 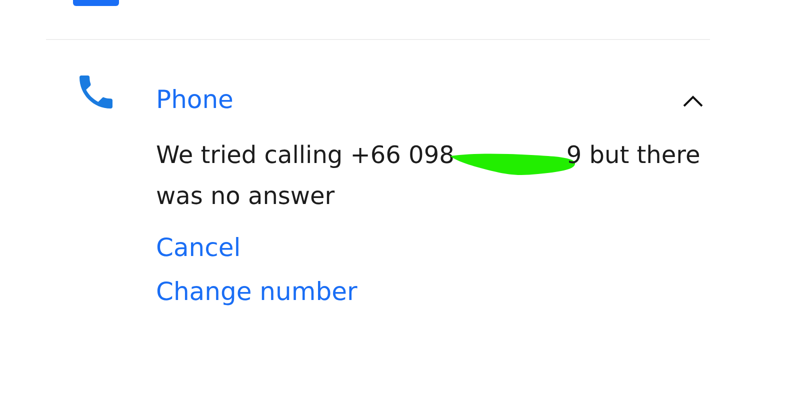 I want to click on message-text: was no answer, so click(x=245, y=196).